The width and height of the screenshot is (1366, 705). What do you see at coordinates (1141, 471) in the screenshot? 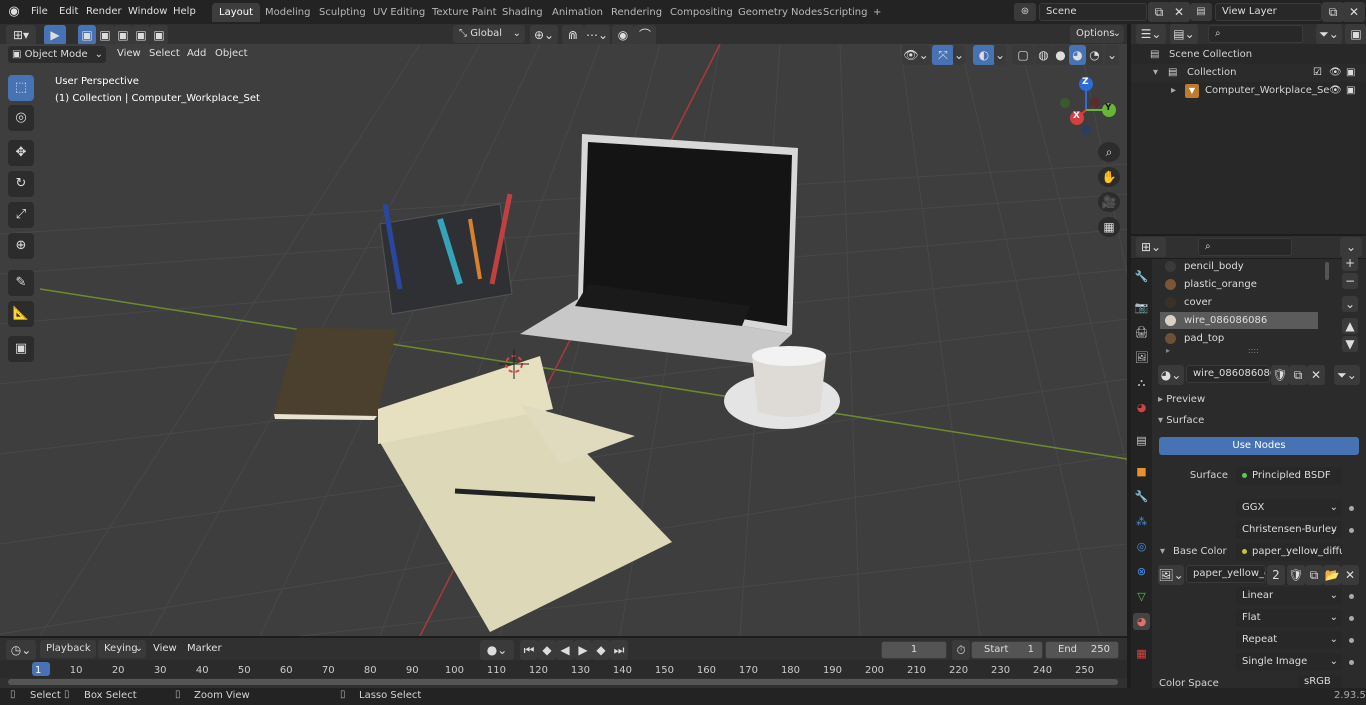
I see `object-tab-icon: ■` at bounding box center [1141, 471].